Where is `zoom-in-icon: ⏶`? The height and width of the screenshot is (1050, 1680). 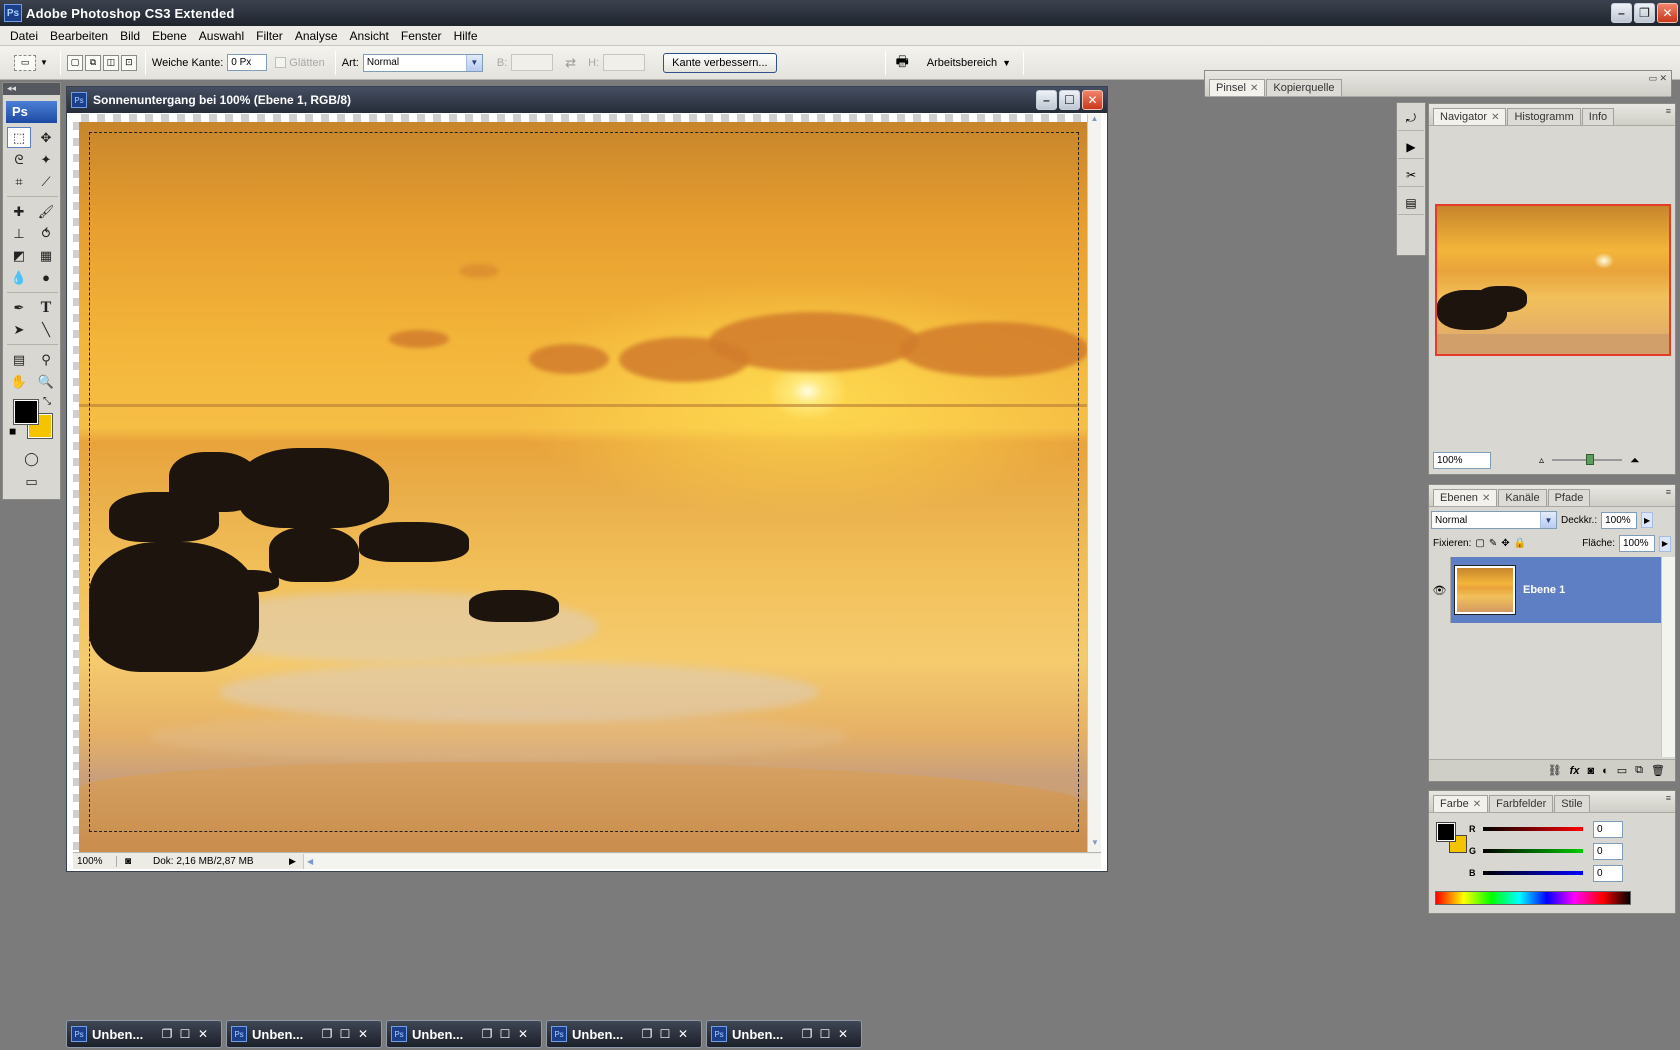 zoom-in-icon: ⏶ is located at coordinates (1635, 460).